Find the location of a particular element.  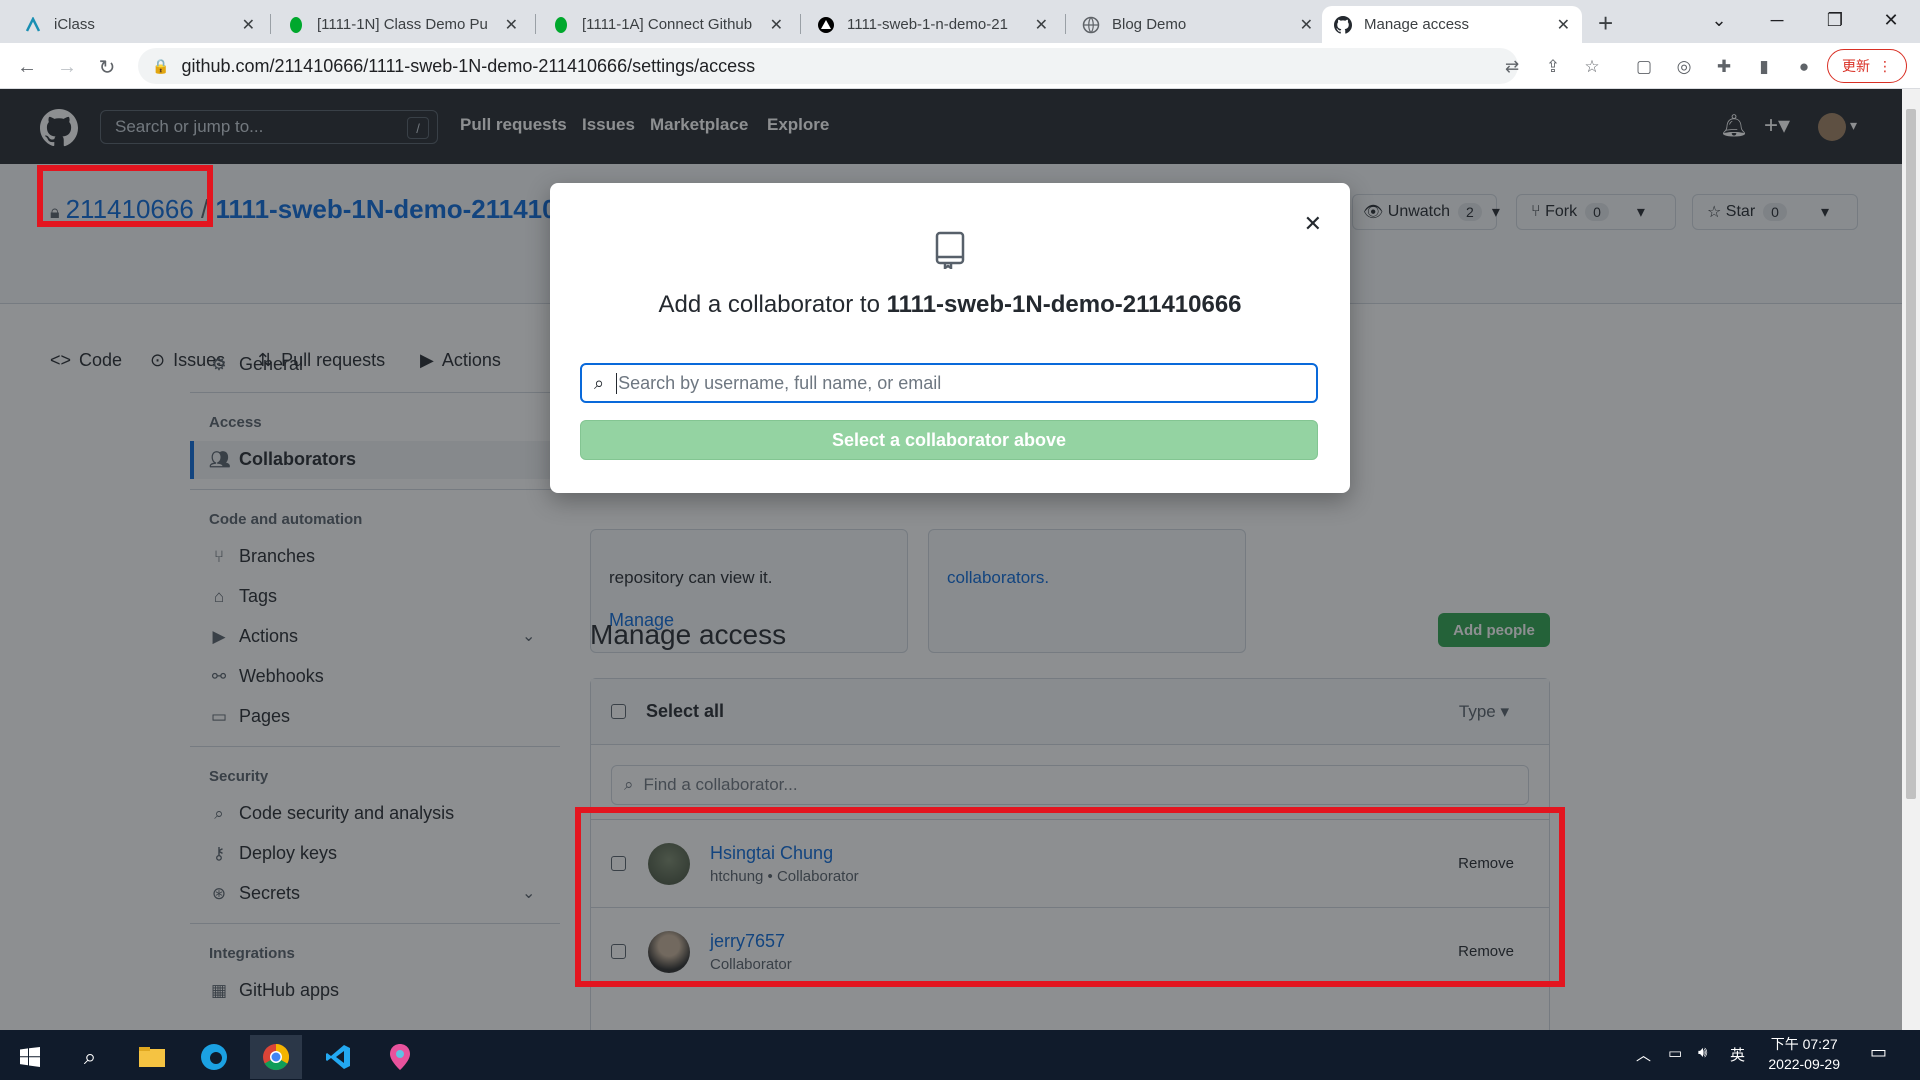

new-tab-button: + is located at coordinates (1605, 23).